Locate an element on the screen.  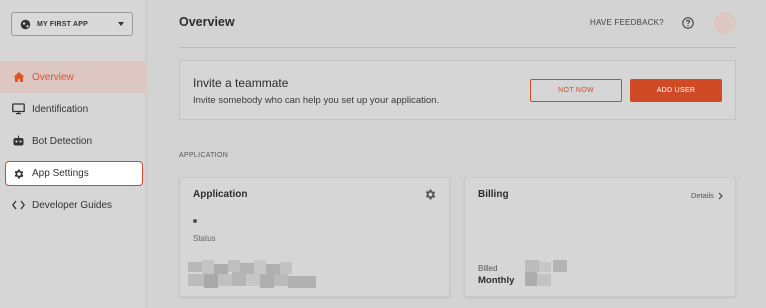
header-divider is located at coordinates (457, 47).